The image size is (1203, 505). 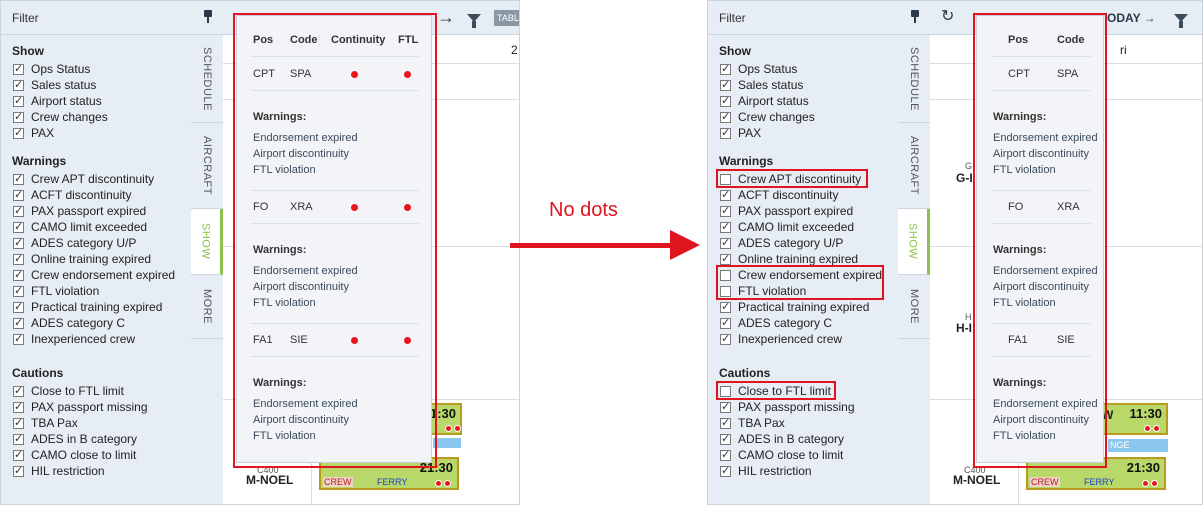 What do you see at coordinates (82, 259) in the screenshot?
I see `filter-option: Online training expired` at bounding box center [82, 259].